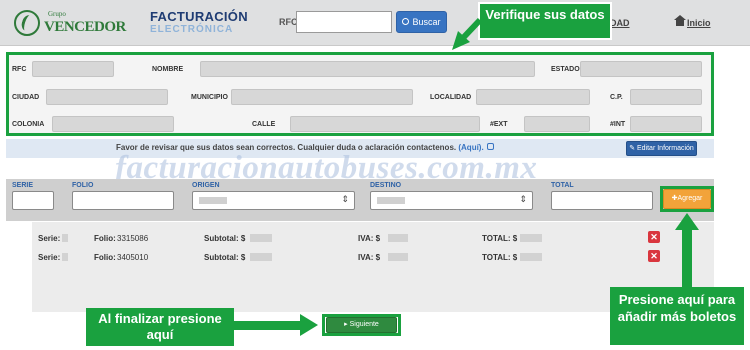  What do you see at coordinates (467, 33) in the screenshot?
I see `arrow-to-data-panel` at bounding box center [467, 33].